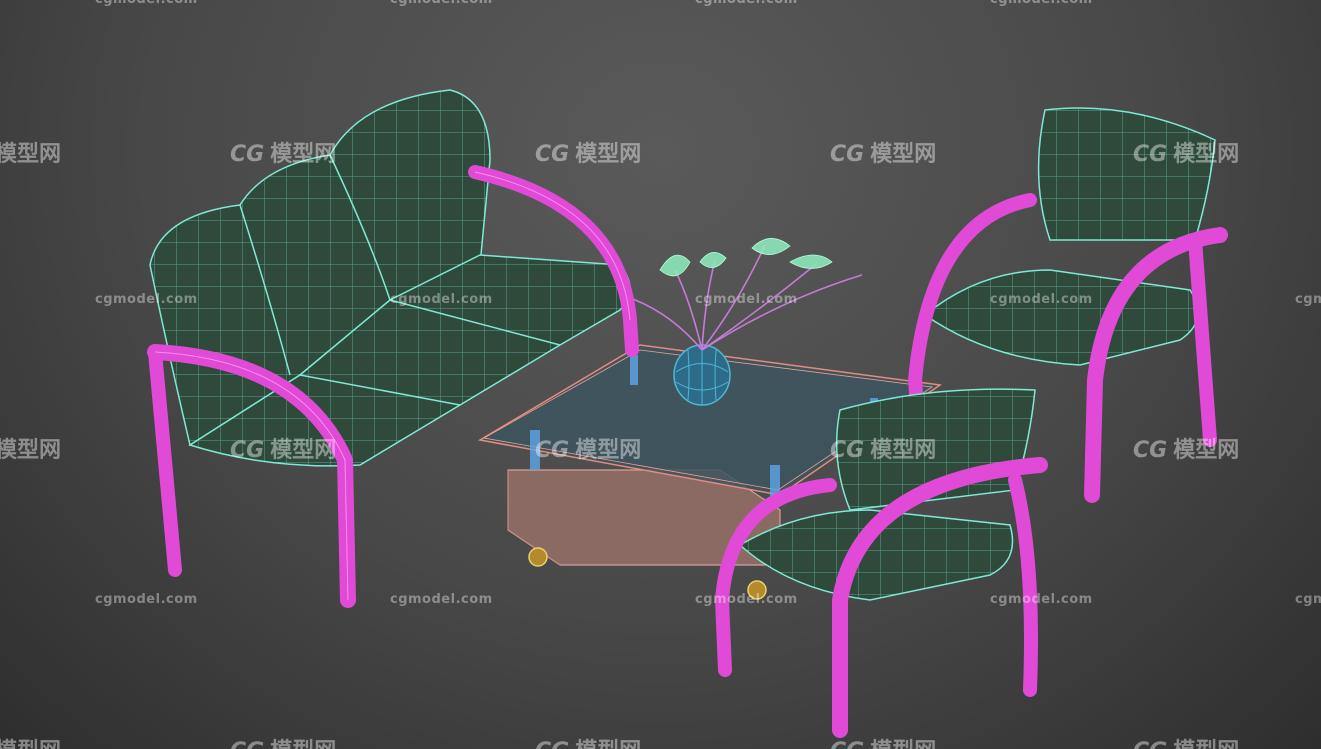 This screenshot has width=1321, height=749. I want to click on watermark-row: 模型网 CG 模型网 CG 模型网 CG 模型网 CG 模型网, so click(660, 741).